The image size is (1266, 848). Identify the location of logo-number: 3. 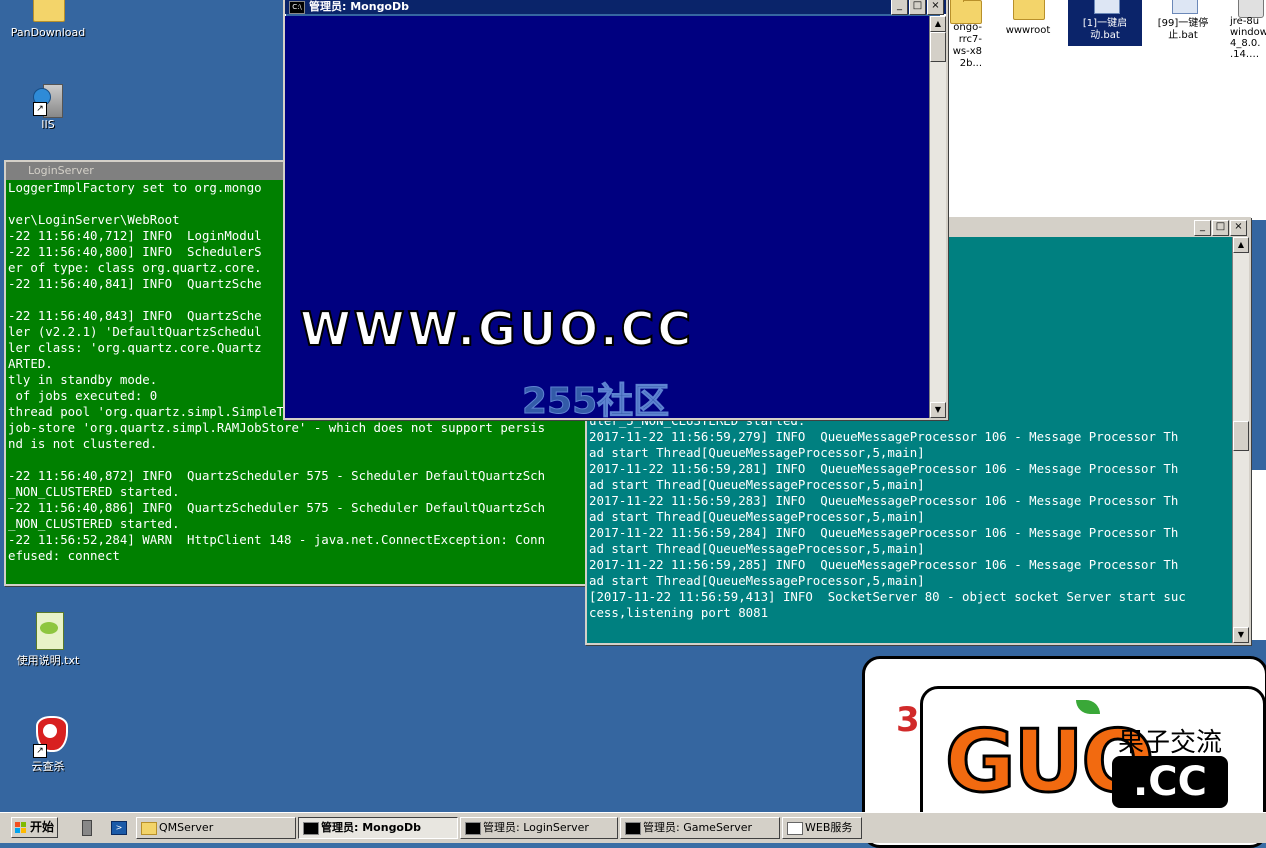
(908, 720).